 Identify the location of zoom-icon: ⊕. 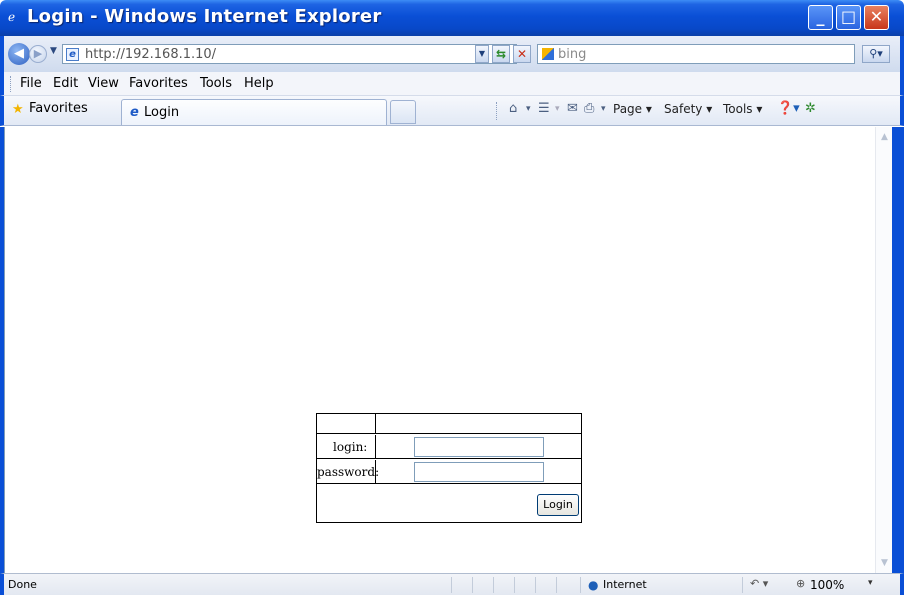
(801, 583).